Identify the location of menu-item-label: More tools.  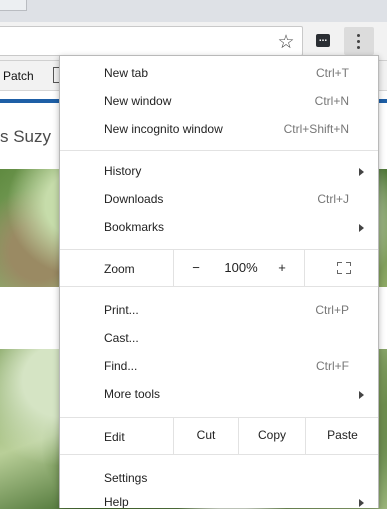
(132, 394).